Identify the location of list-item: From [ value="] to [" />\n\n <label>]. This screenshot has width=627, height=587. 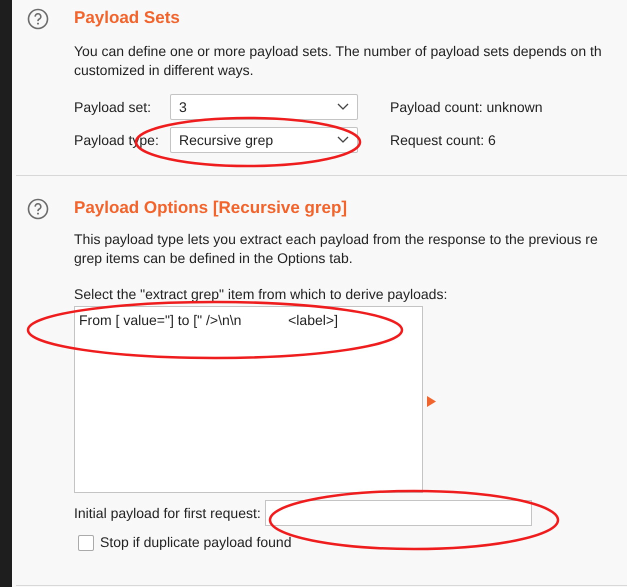
(248, 320).